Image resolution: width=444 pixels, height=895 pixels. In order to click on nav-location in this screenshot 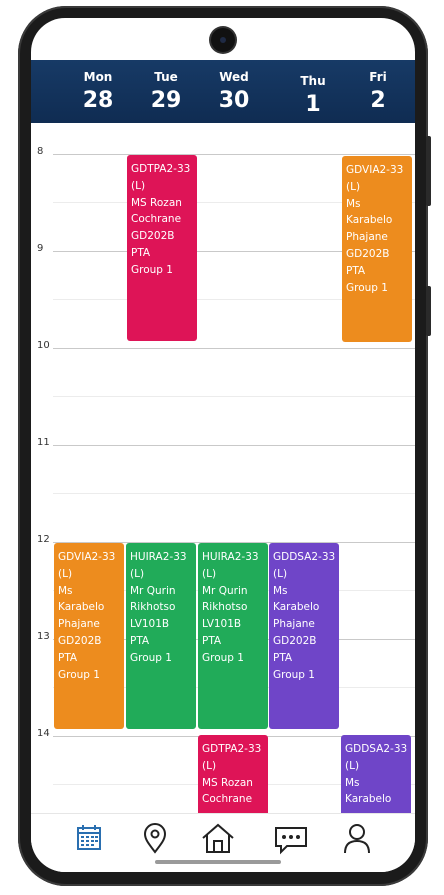, I will do `click(155, 839)`.